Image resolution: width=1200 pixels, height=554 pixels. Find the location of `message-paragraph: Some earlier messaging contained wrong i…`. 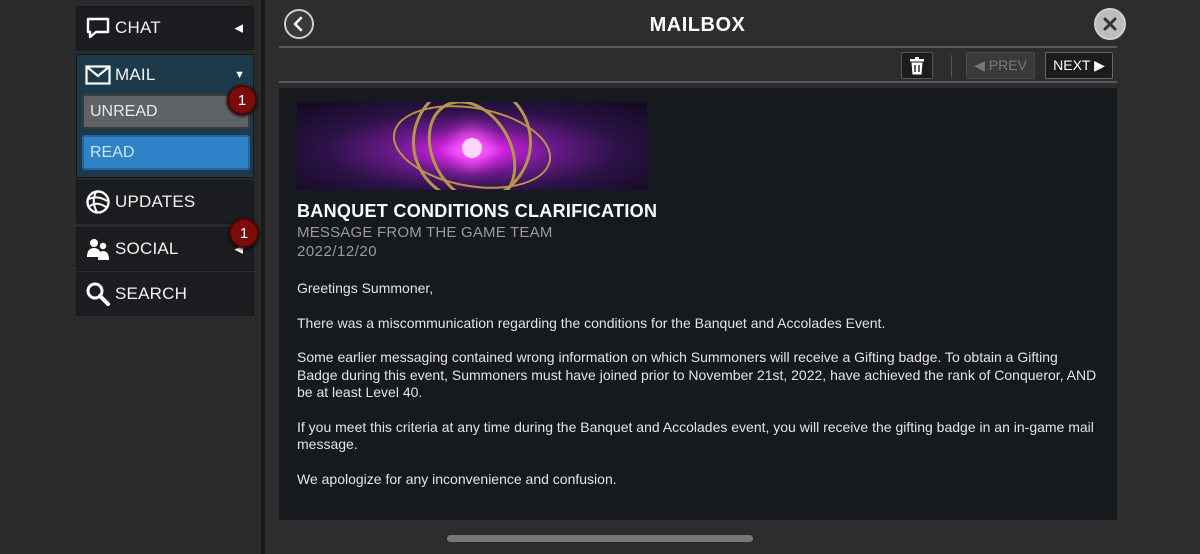

message-paragraph: Some earlier messaging contained wrong i… is located at coordinates (697, 374).